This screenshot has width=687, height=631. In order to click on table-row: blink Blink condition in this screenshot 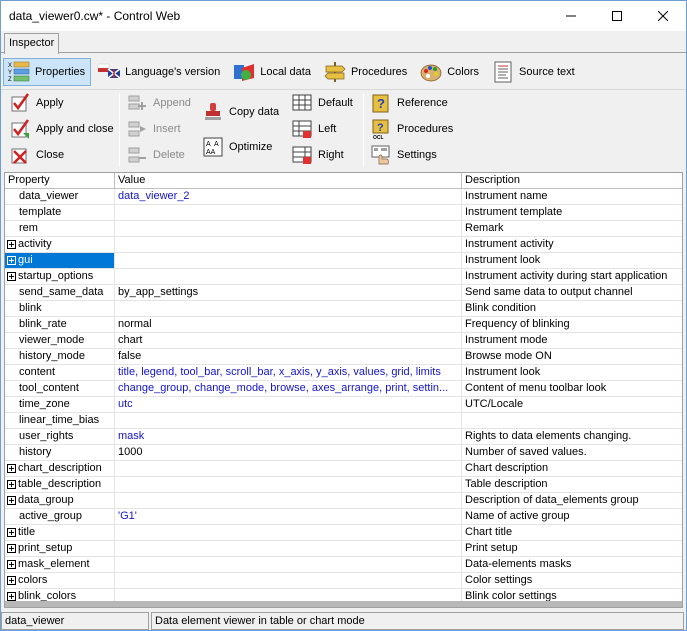, I will do `click(343, 309)`.